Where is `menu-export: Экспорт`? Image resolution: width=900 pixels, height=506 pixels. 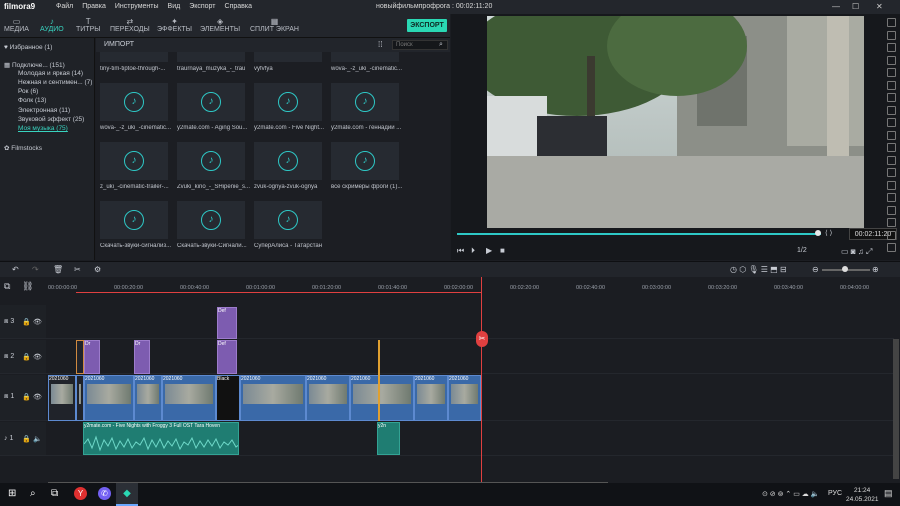 menu-export: Экспорт is located at coordinates (202, 6).